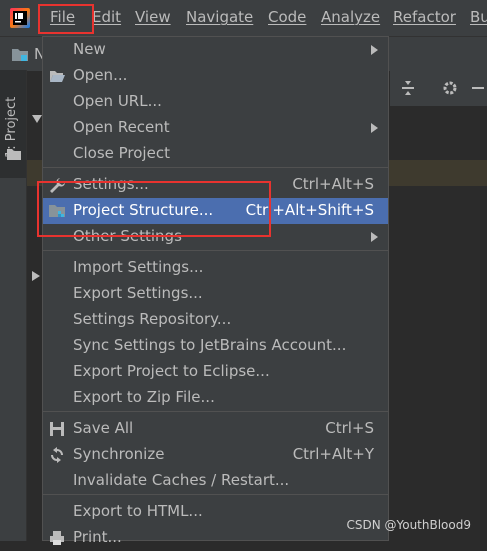 This screenshot has width=487, height=551. What do you see at coordinates (350, 17) in the screenshot?
I see `menu-analyze: Analyze` at bounding box center [350, 17].